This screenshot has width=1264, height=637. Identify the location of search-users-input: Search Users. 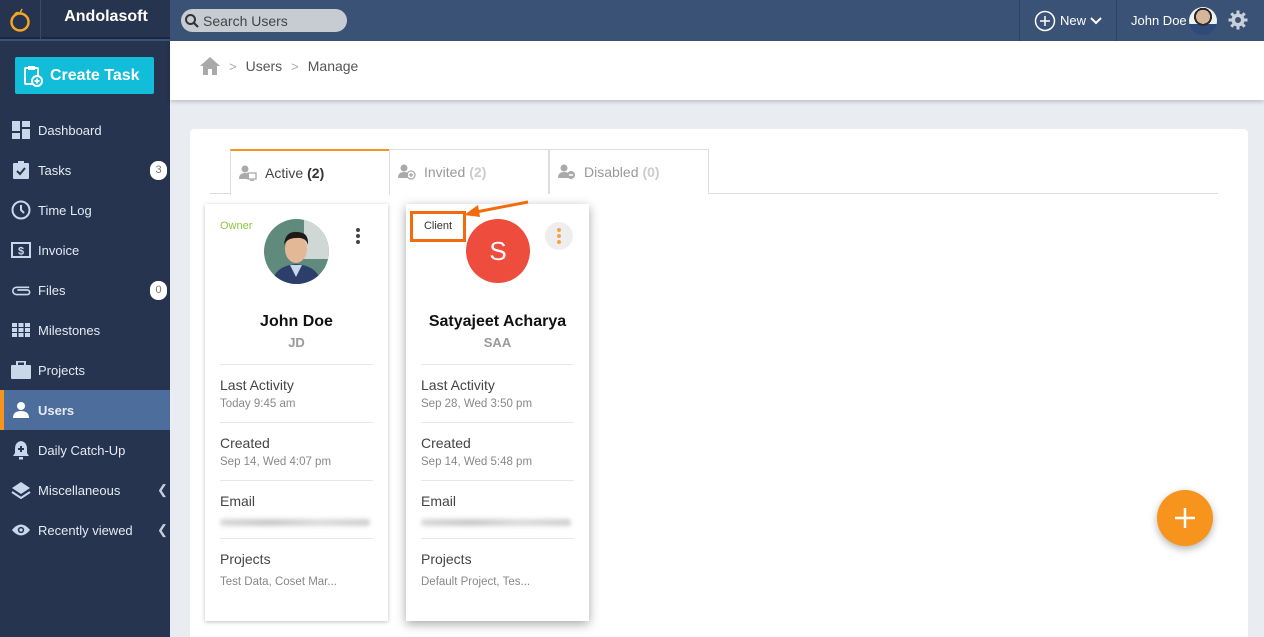
(264, 20).